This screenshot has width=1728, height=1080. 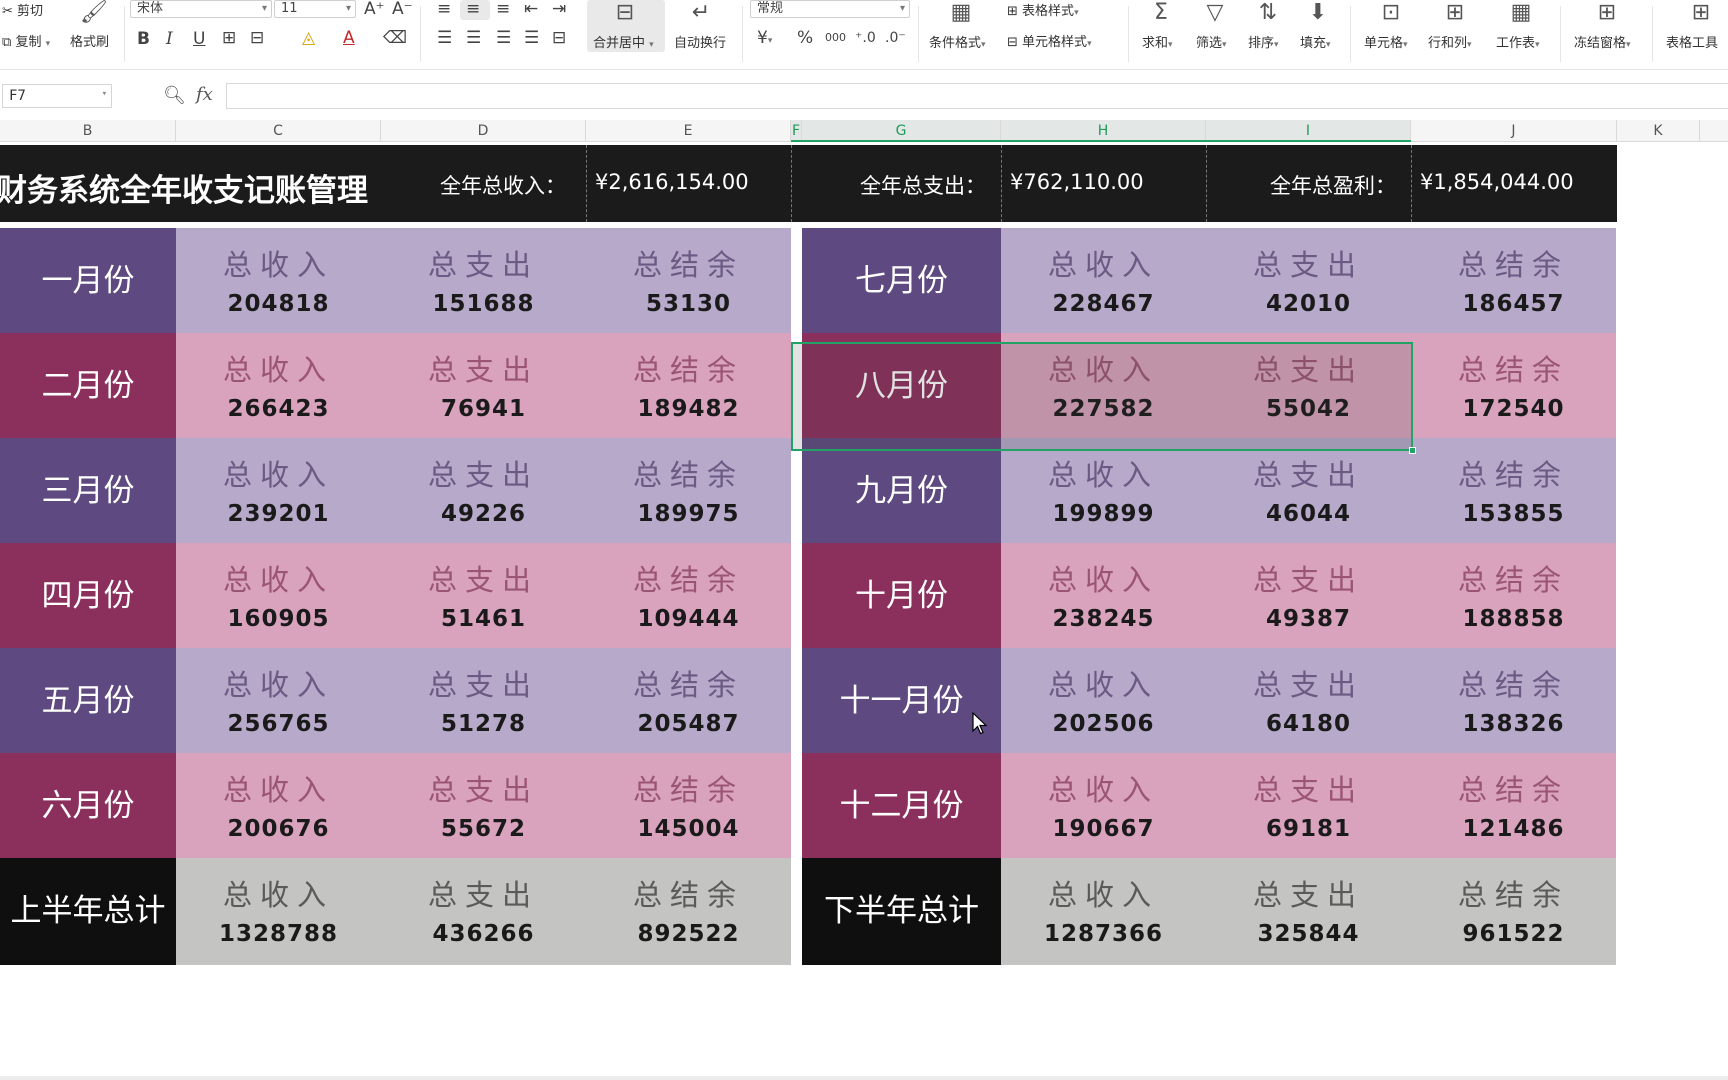 I want to click on cell-icon: ⊡, so click(x=1391, y=13).